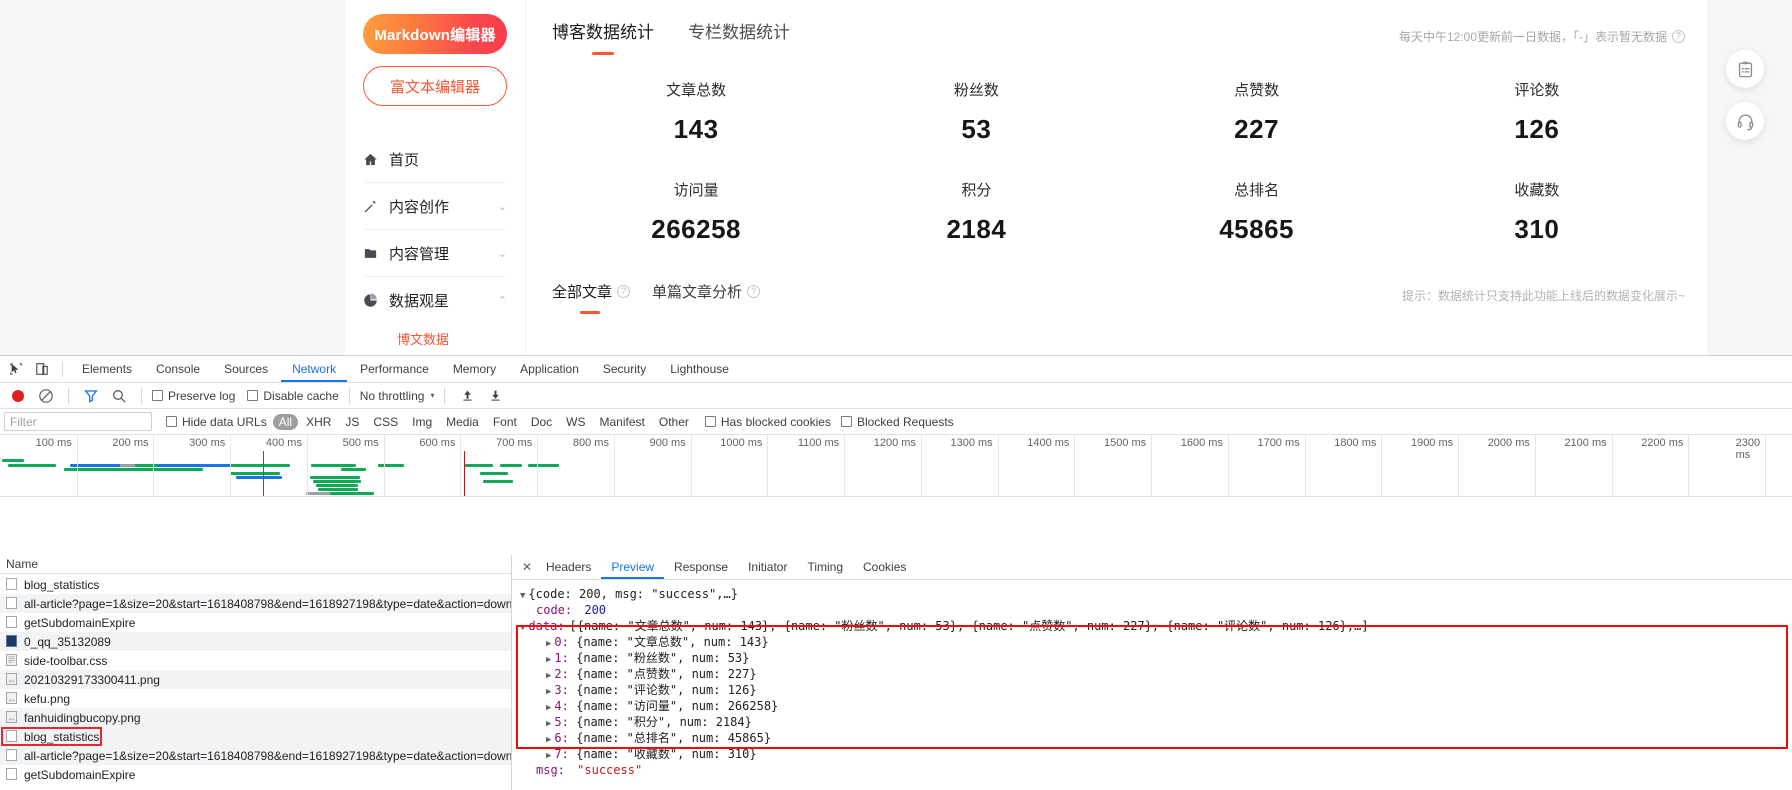 The image size is (1792, 790). I want to click on clipboard-icon, so click(1745, 69).